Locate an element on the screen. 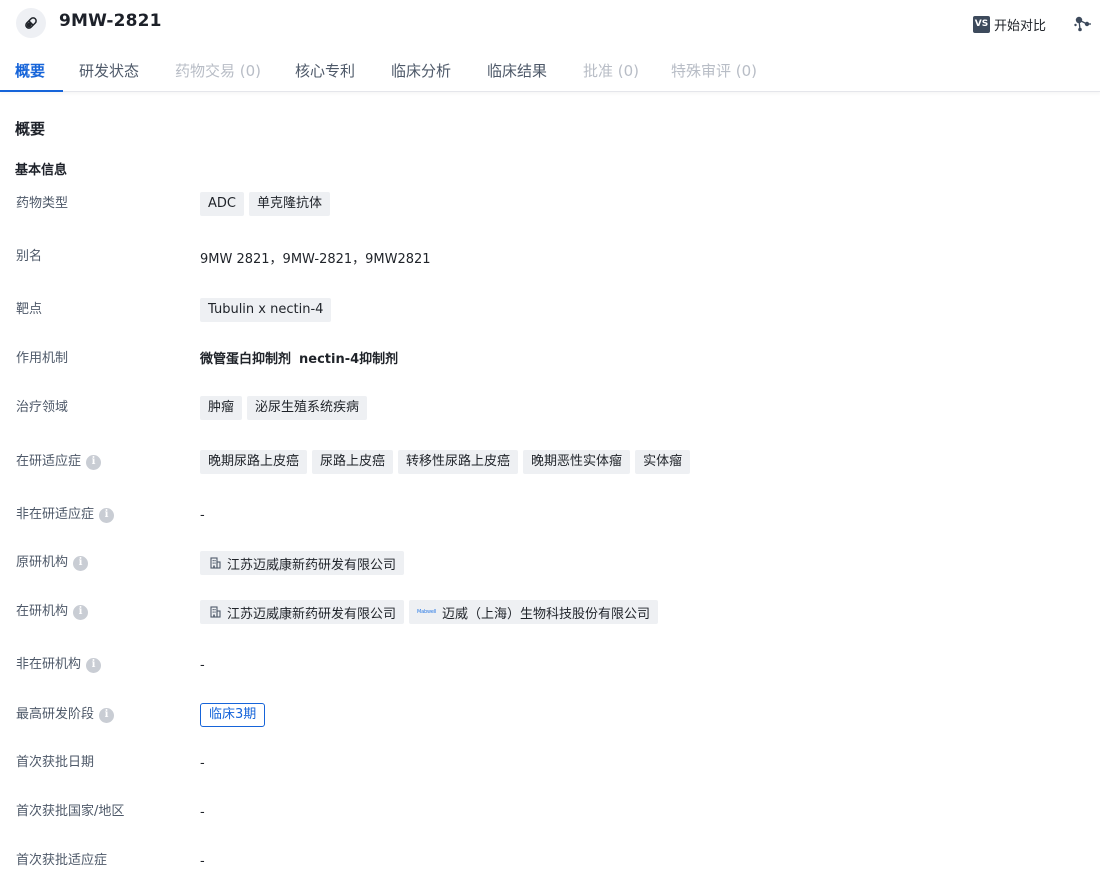 The height and width of the screenshot is (879, 1100). graph-button is located at coordinates (1083, 24).